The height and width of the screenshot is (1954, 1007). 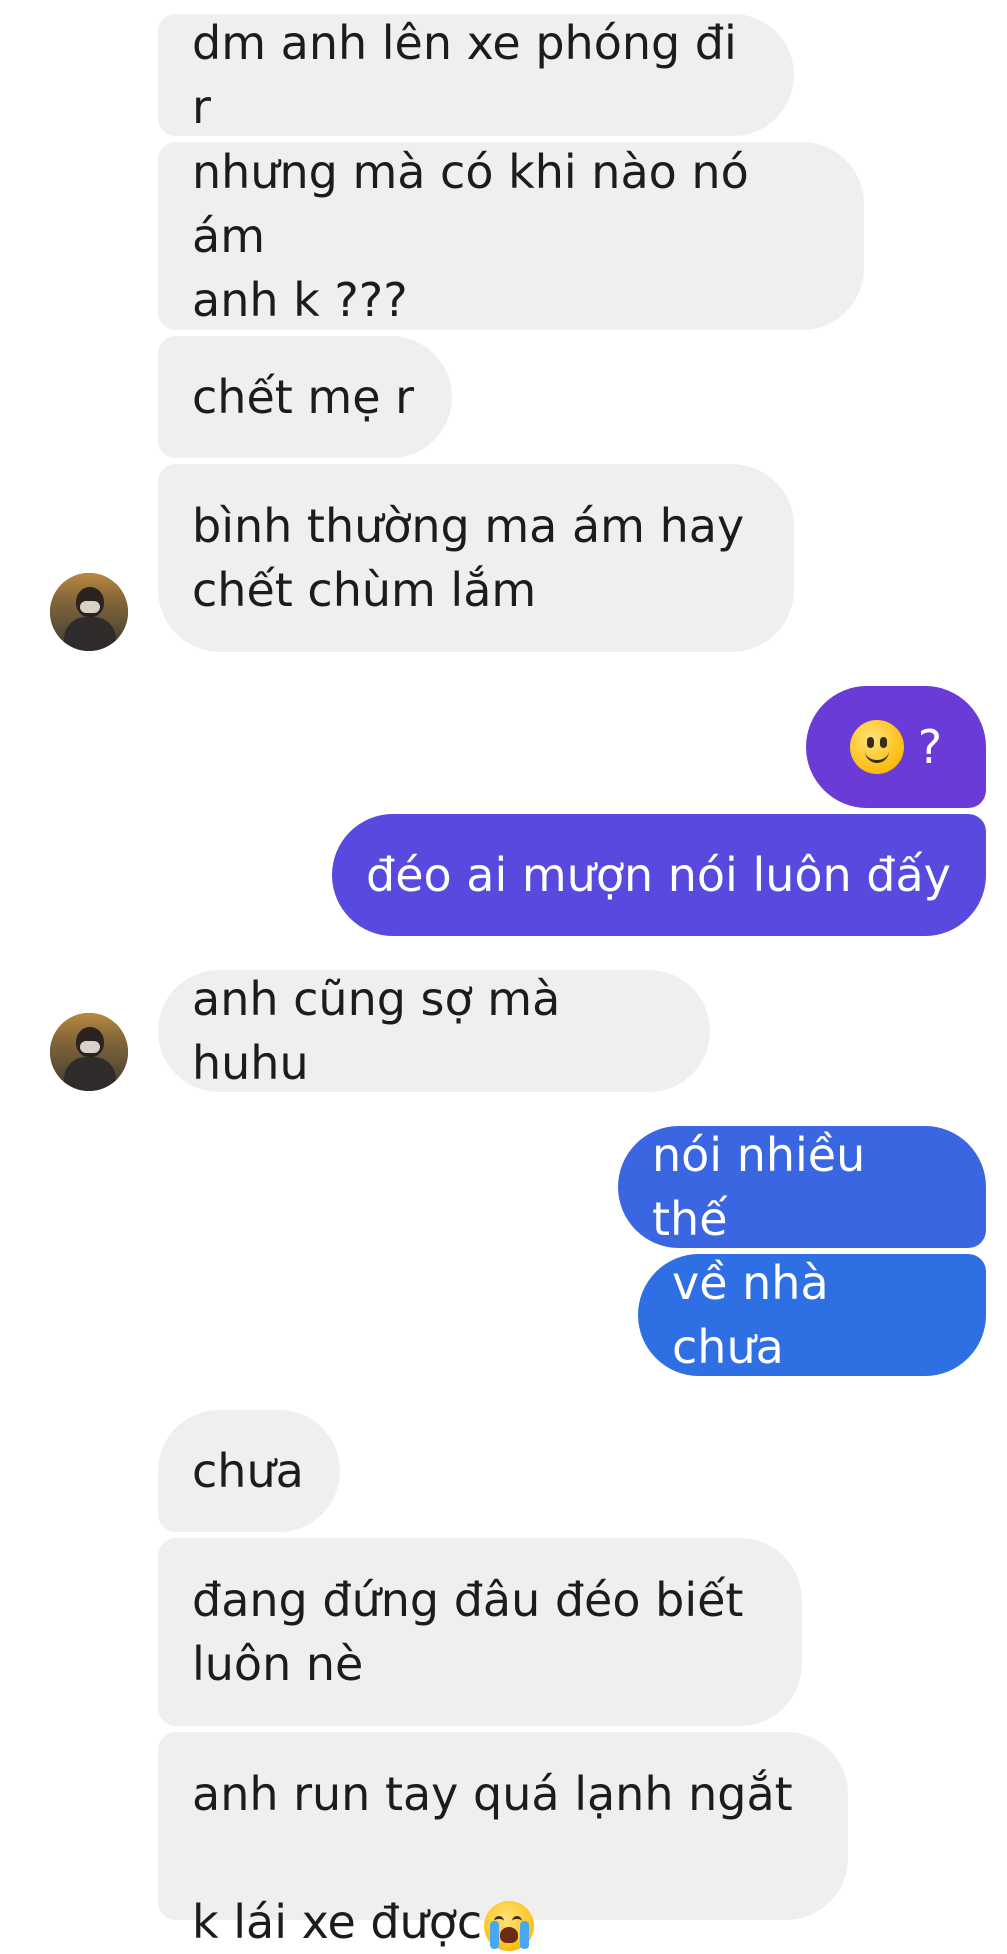 I want to click on message-text: anh cũng sợ mà huhu, so click(x=376, y=1031).